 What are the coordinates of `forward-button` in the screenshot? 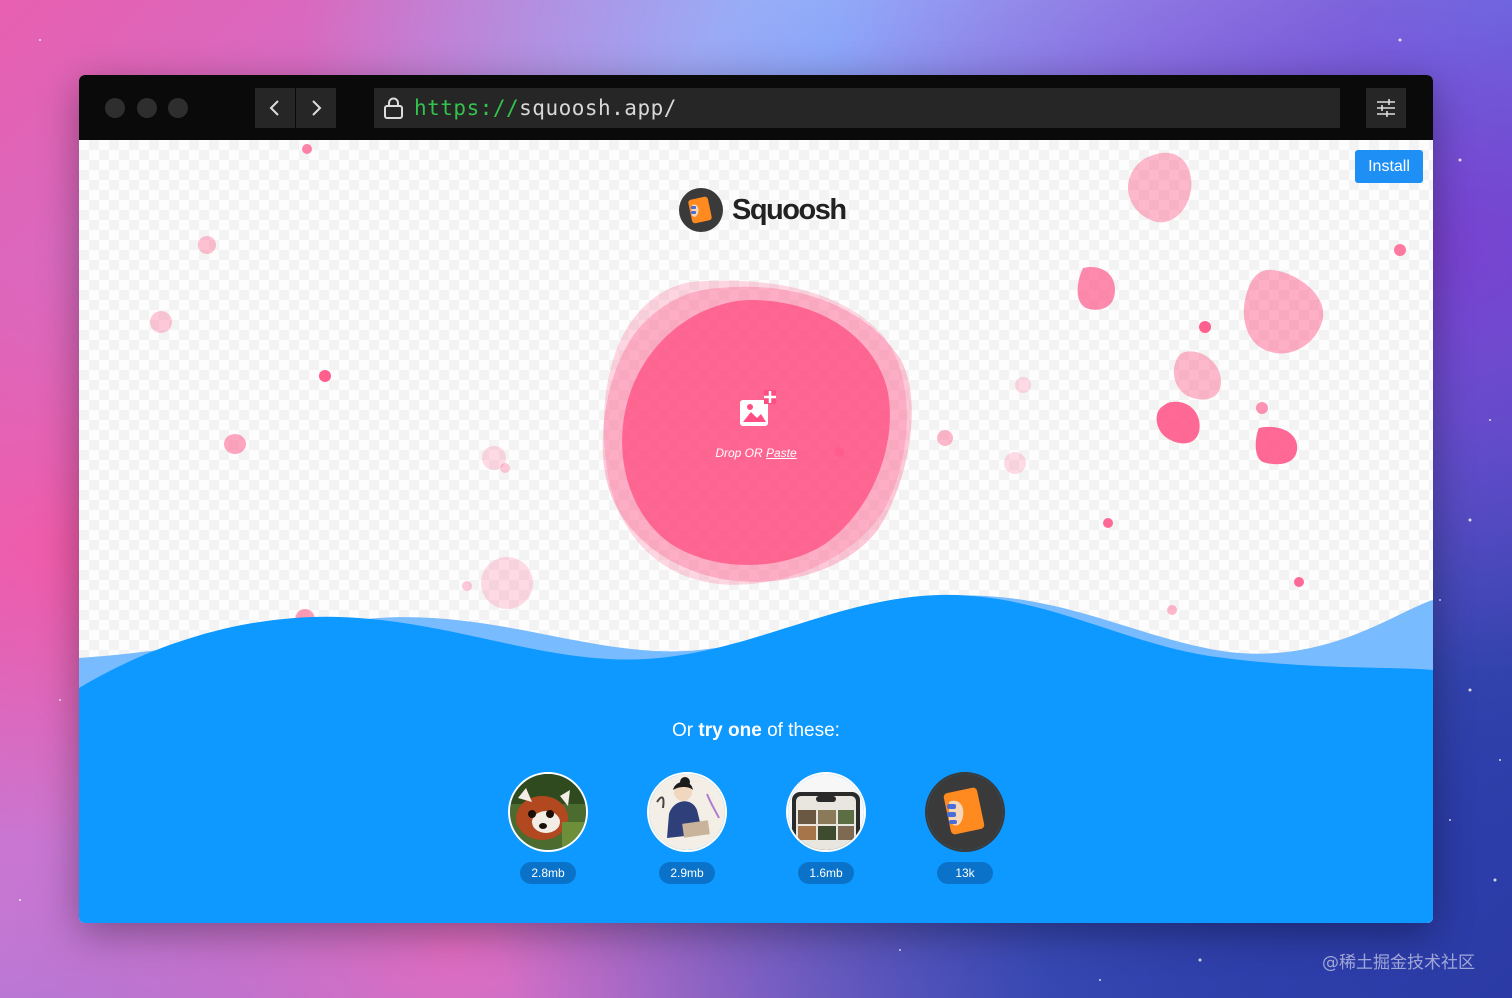 It's located at (316, 108).